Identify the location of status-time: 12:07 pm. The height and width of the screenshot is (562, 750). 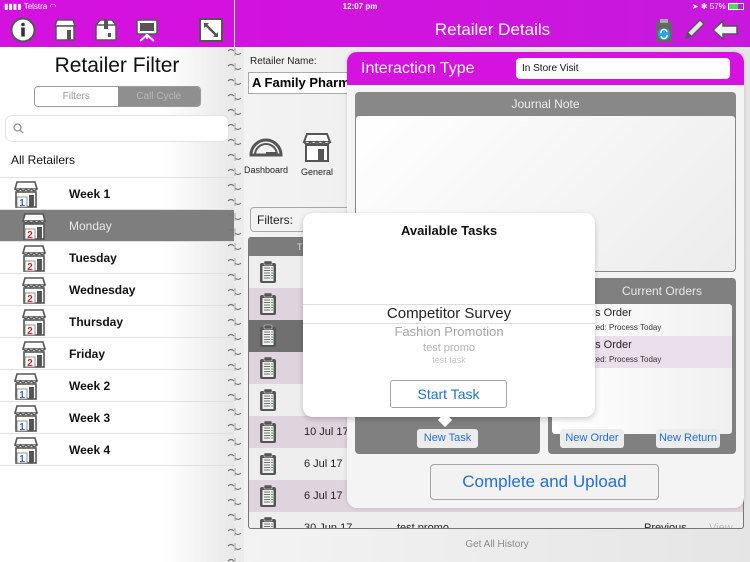
(360, 6).